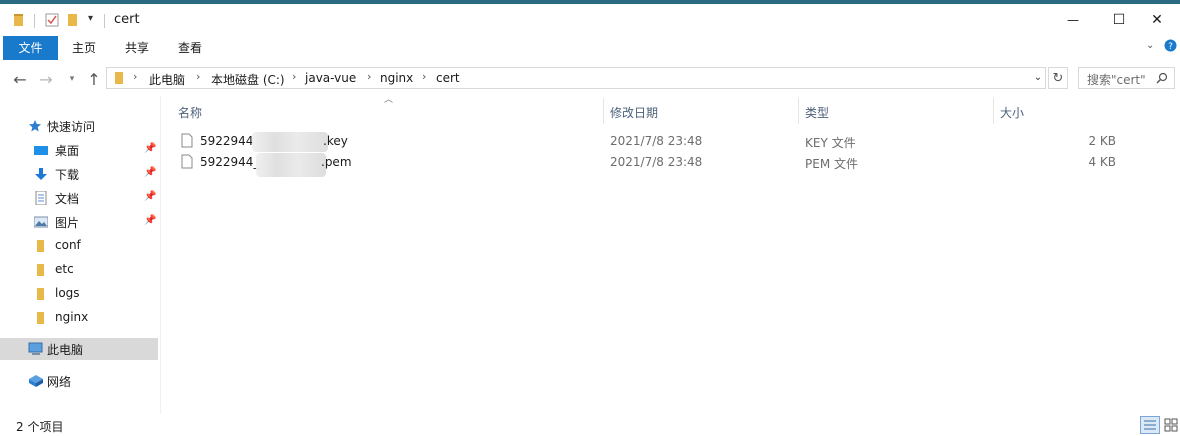 Image resolution: width=1180 pixels, height=436 pixels. What do you see at coordinates (67, 175) in the screenshot?
I see `nav-label: 下载` at bounding box center [67, 175].